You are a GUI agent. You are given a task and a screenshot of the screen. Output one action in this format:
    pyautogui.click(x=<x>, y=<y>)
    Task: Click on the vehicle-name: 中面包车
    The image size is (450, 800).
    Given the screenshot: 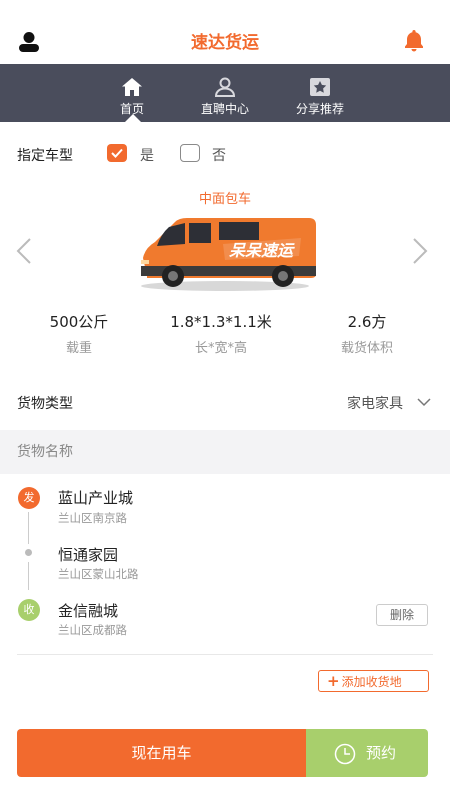 What is the action you would take?
    pyautogui.click(x=224, y=199)
    